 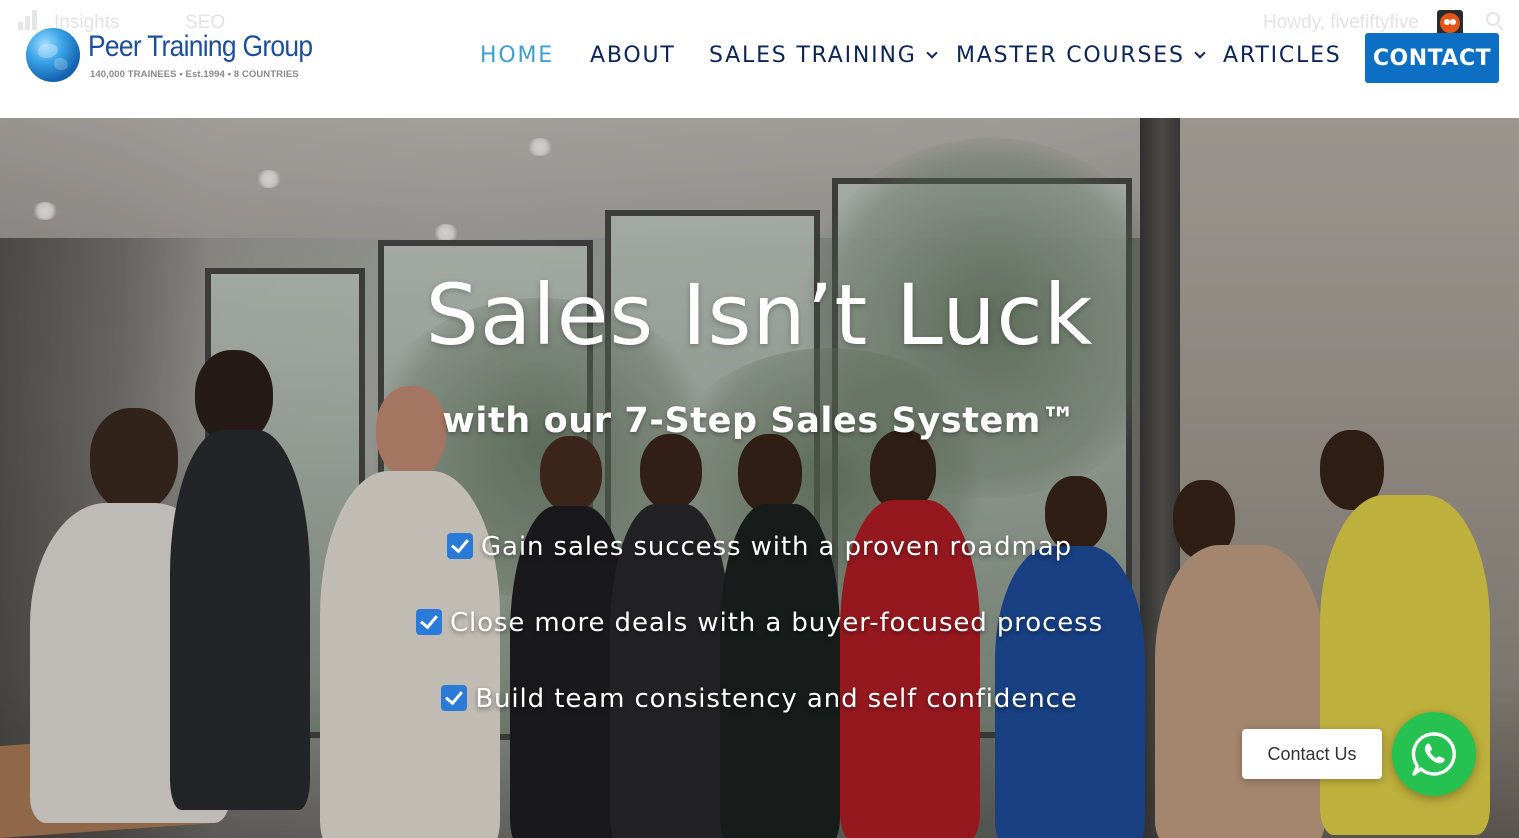 I want to click on nav-item-about: ABOUT, so click(x=633, y=55).